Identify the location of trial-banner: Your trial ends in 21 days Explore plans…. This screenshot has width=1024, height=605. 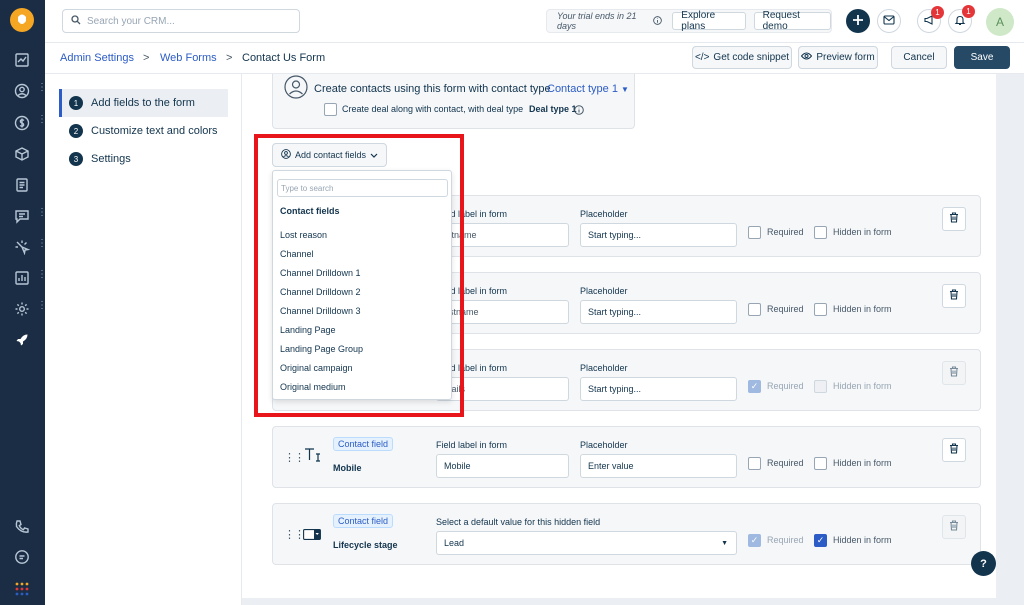
(689, 21).